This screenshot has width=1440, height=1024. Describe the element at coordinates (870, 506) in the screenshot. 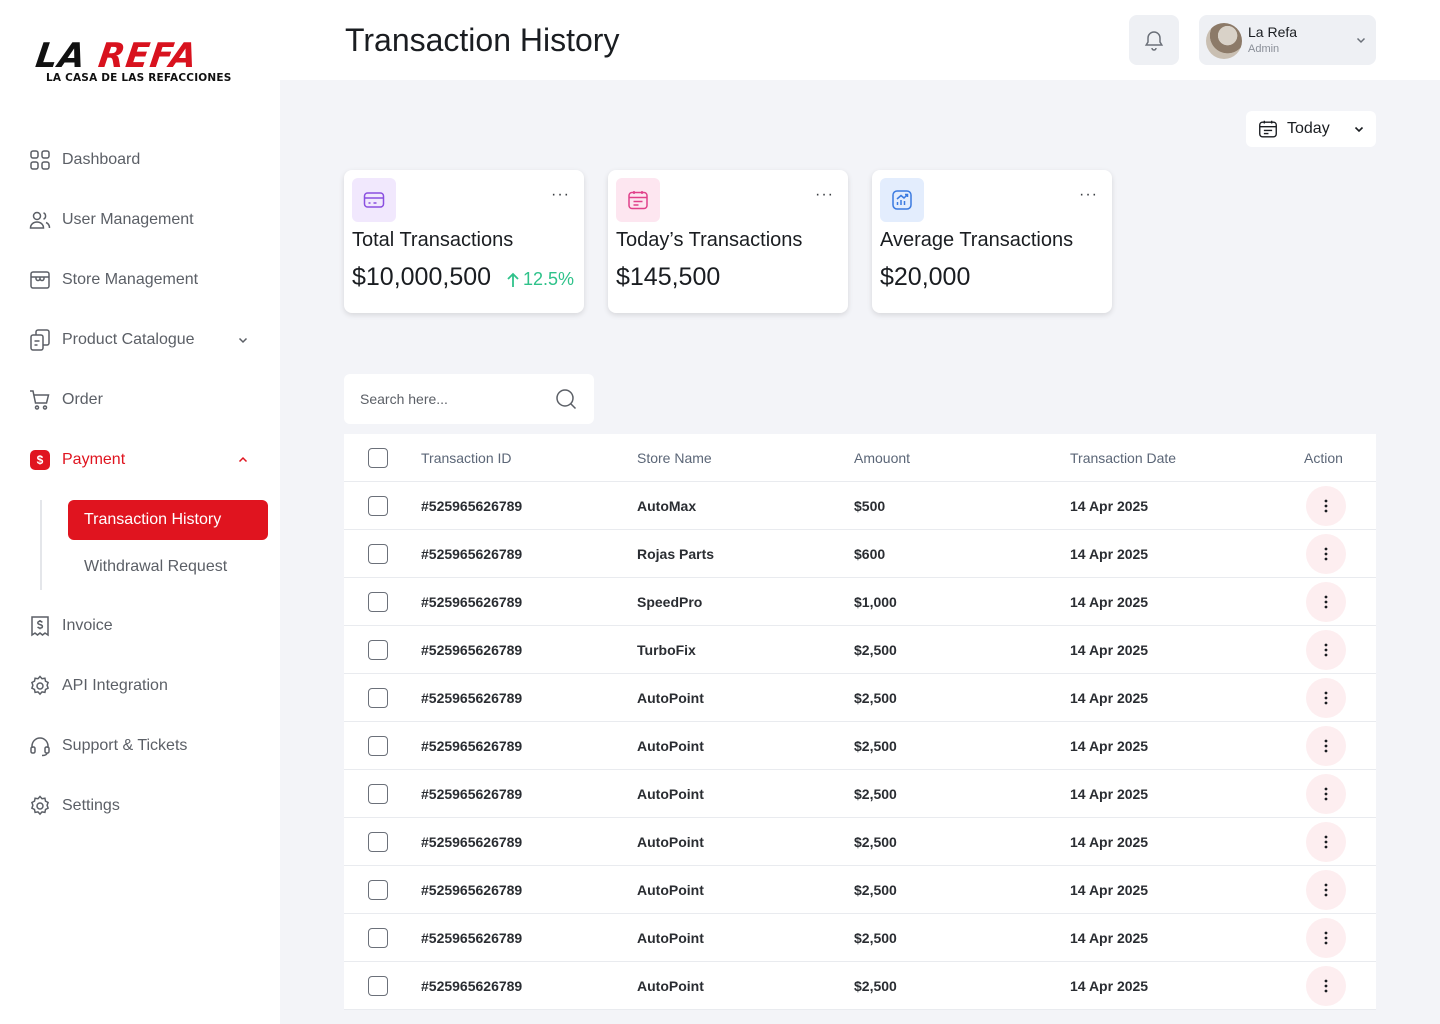

I see `amount-cell: $500` at that location.